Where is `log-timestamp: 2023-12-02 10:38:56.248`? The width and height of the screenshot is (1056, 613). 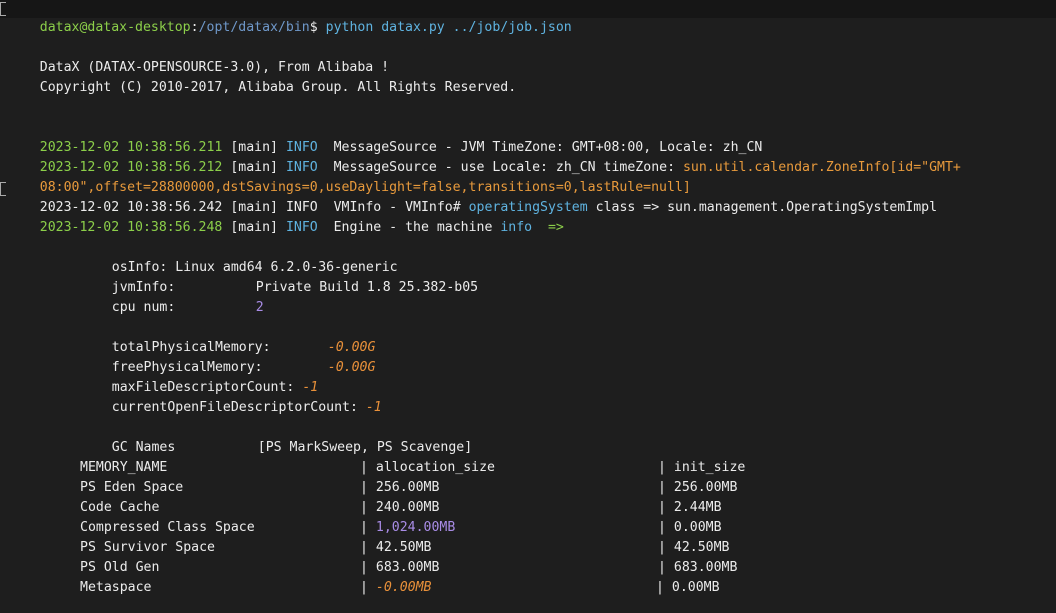 log-timestamp: 2023-12-02 10:38:56.248 is located at coordinates (131, 227).